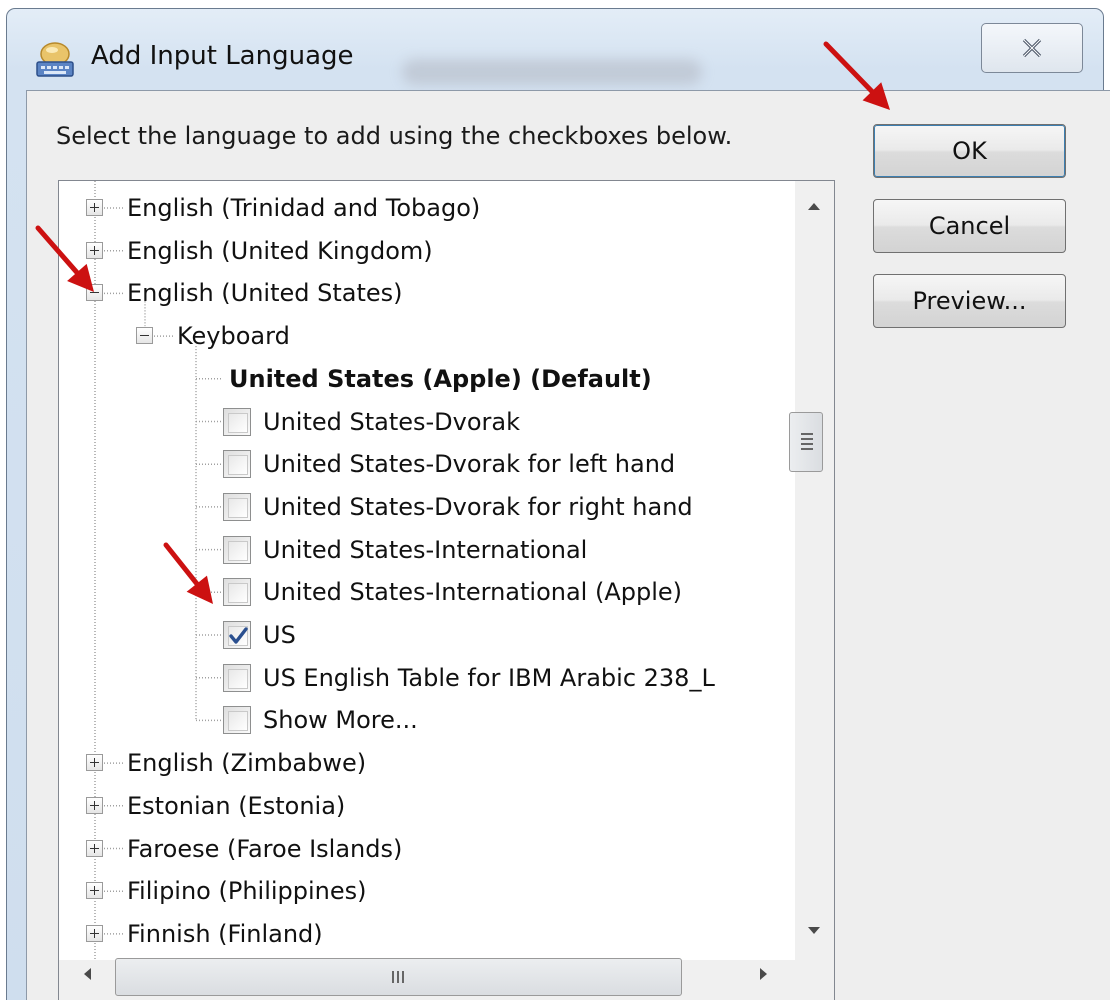 The height and width of the screenshot is (1000, 1110). I want to click on tree-item: English (Trinidad and Tobago), so click(424, 208).